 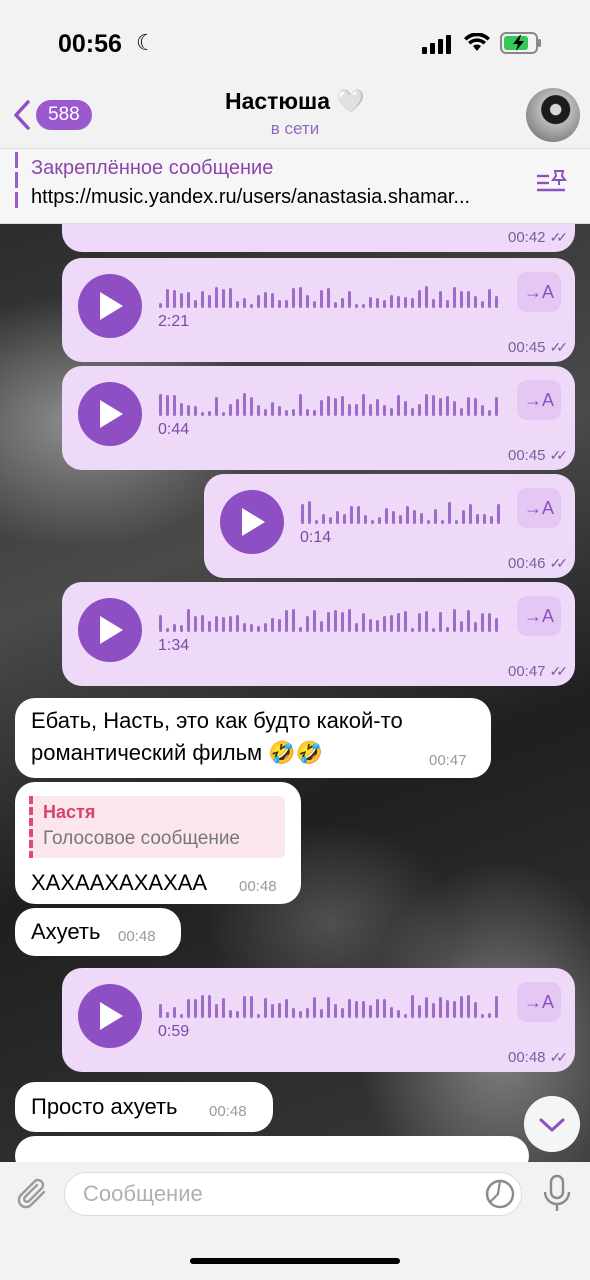 I want to click on cellular-signal-icon, so click(x=436, y=44).